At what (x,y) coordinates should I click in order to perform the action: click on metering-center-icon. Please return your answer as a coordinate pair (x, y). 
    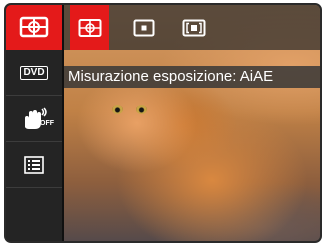
    Looking at the image, I should click on (193, 27).